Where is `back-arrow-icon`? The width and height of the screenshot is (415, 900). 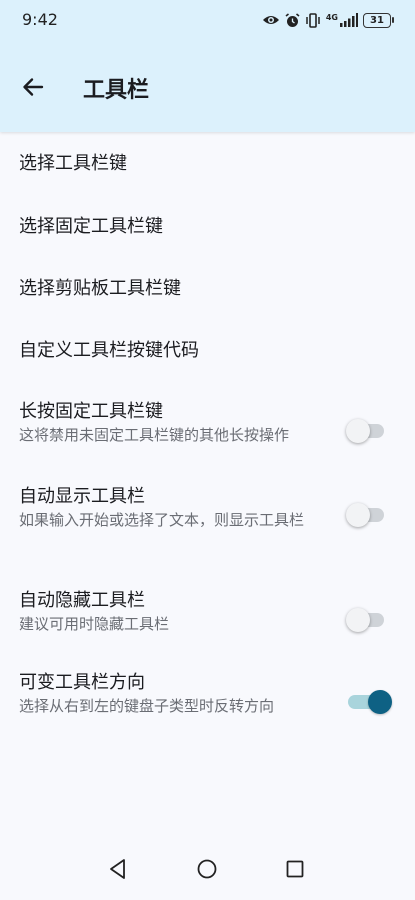
back-arrow-icon is located at coordinates (33, 87).